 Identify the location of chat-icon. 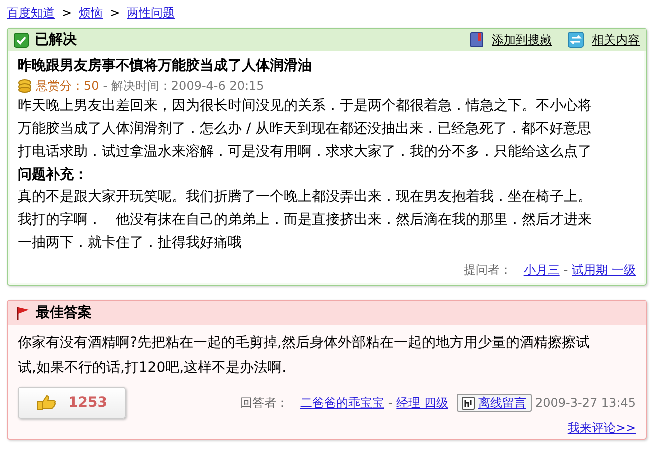
(468, 403).